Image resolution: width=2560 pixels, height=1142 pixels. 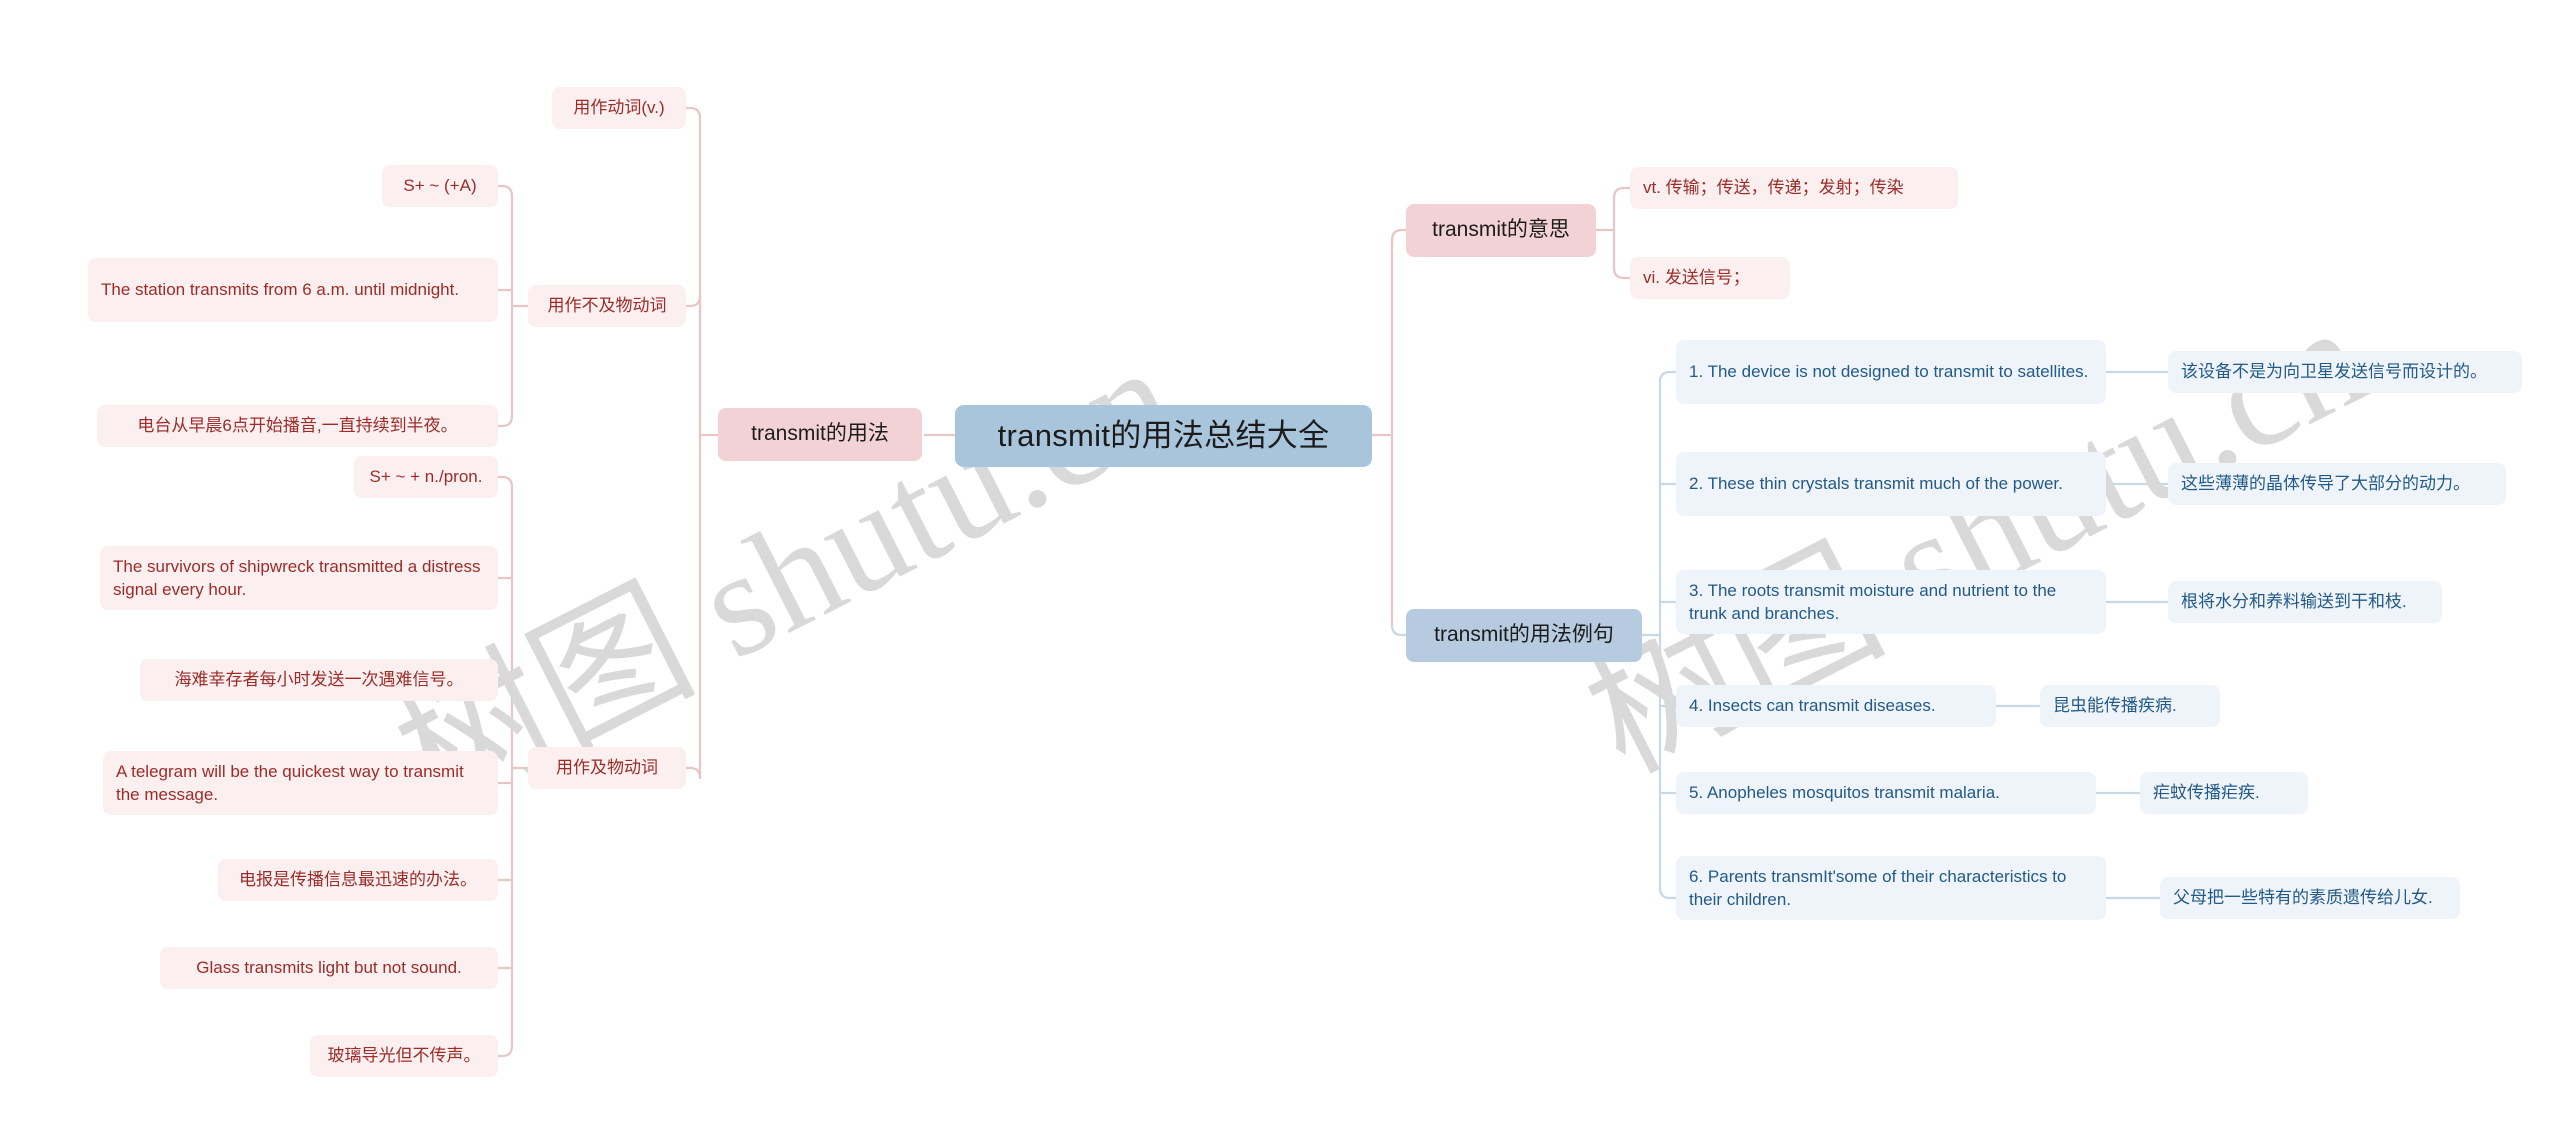 What do you see at coordinates (505, 421) in the screenshot?
I see `link-intrans-to-cn` at bounding box center [505, 421].